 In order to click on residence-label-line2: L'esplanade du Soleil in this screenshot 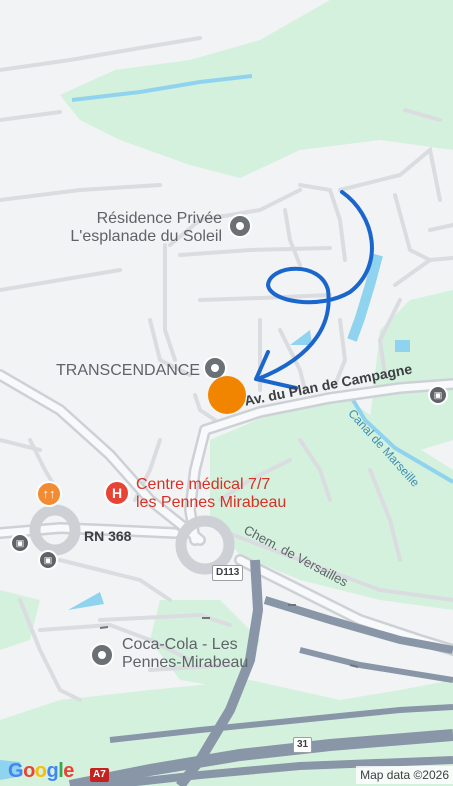, I will do `click(146, 237)`.